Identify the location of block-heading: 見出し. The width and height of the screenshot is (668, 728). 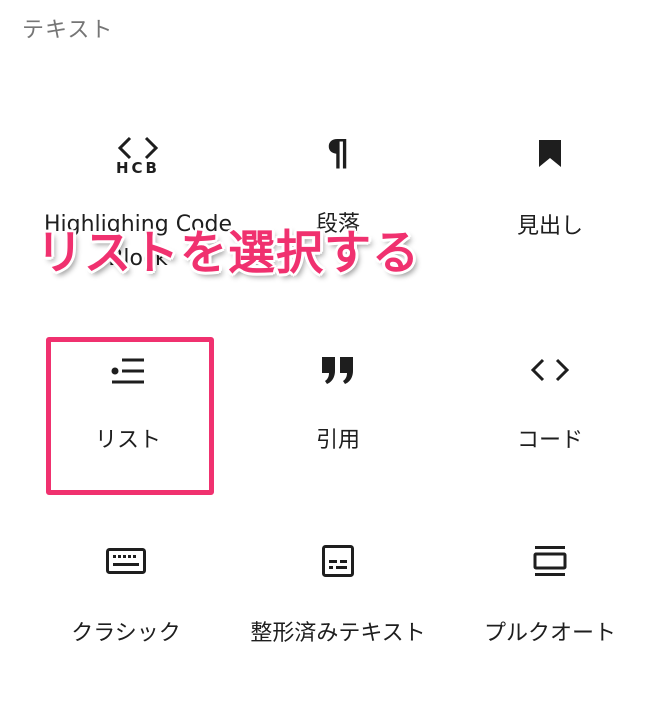
(550, 205).